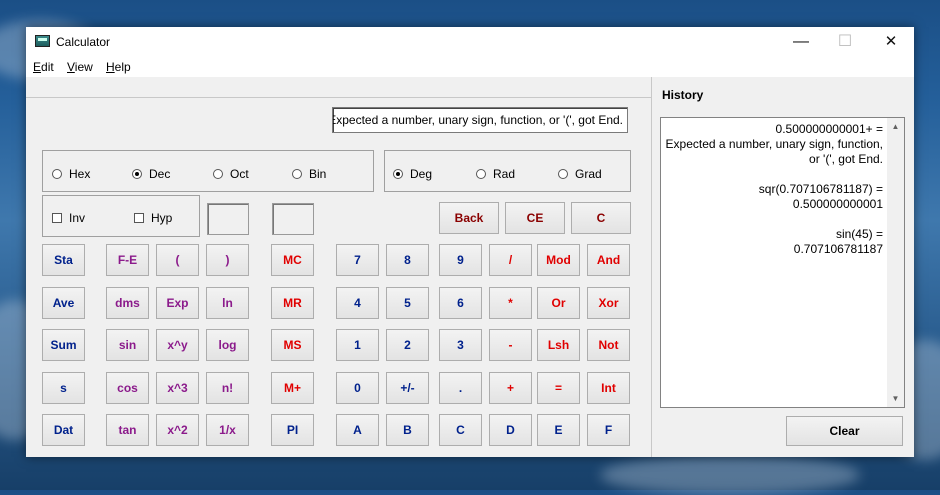  I want to click on divide-button: /, so click(510, 260).